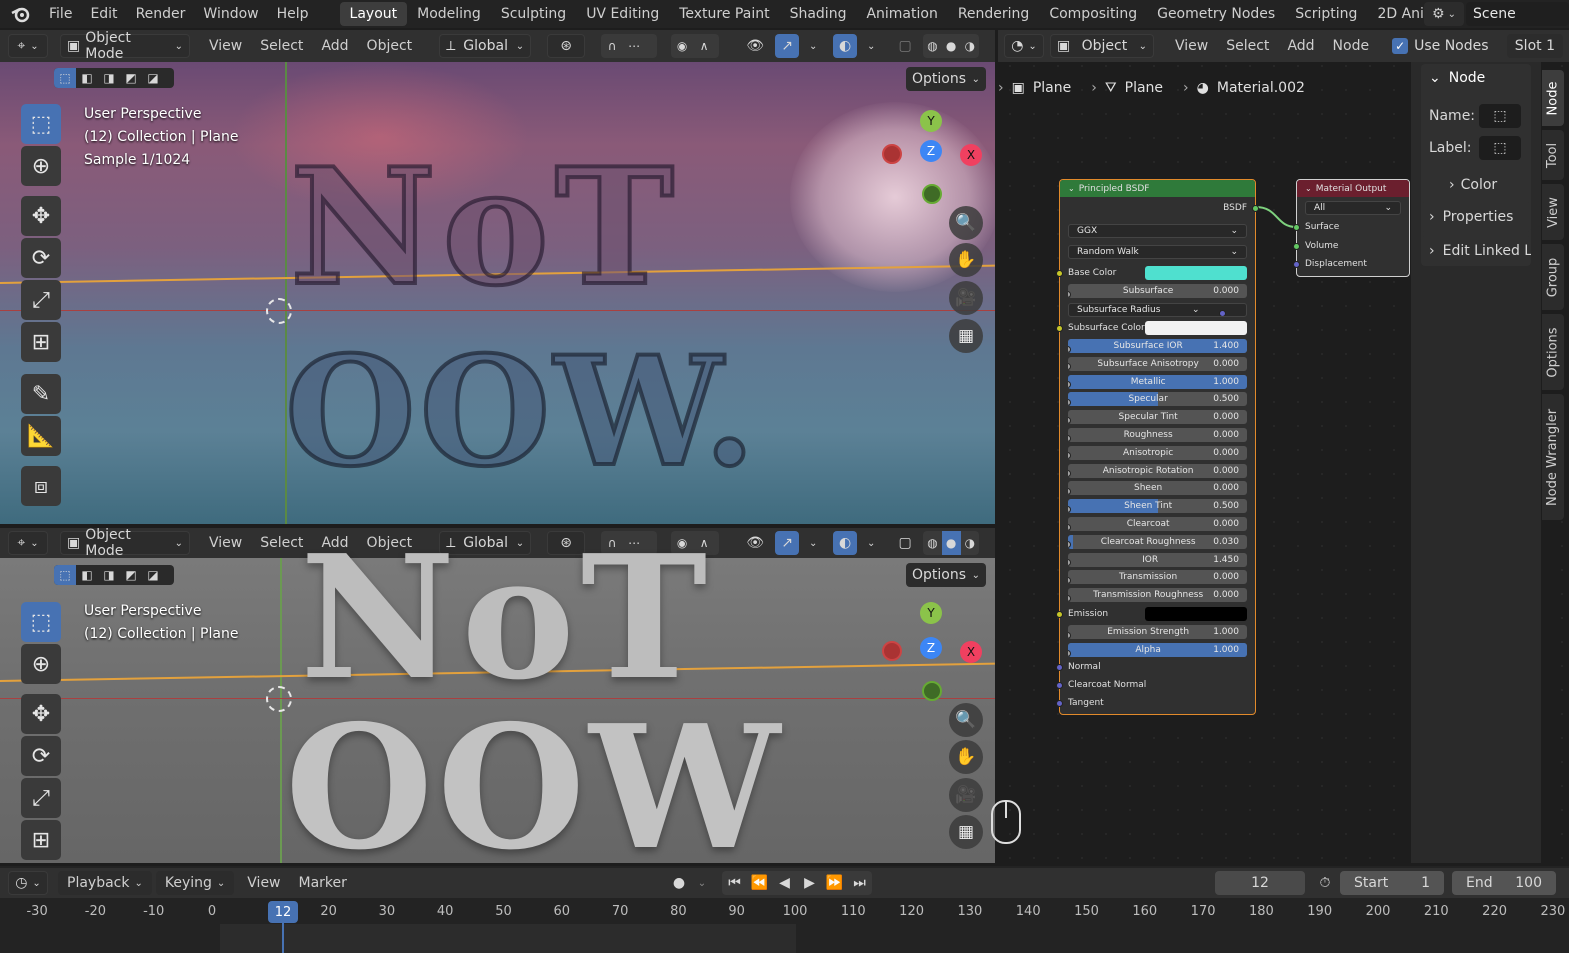 This screenshot has height=953, width=1569. I want to click on subsurface-color-swatch, so click(1196, 328).